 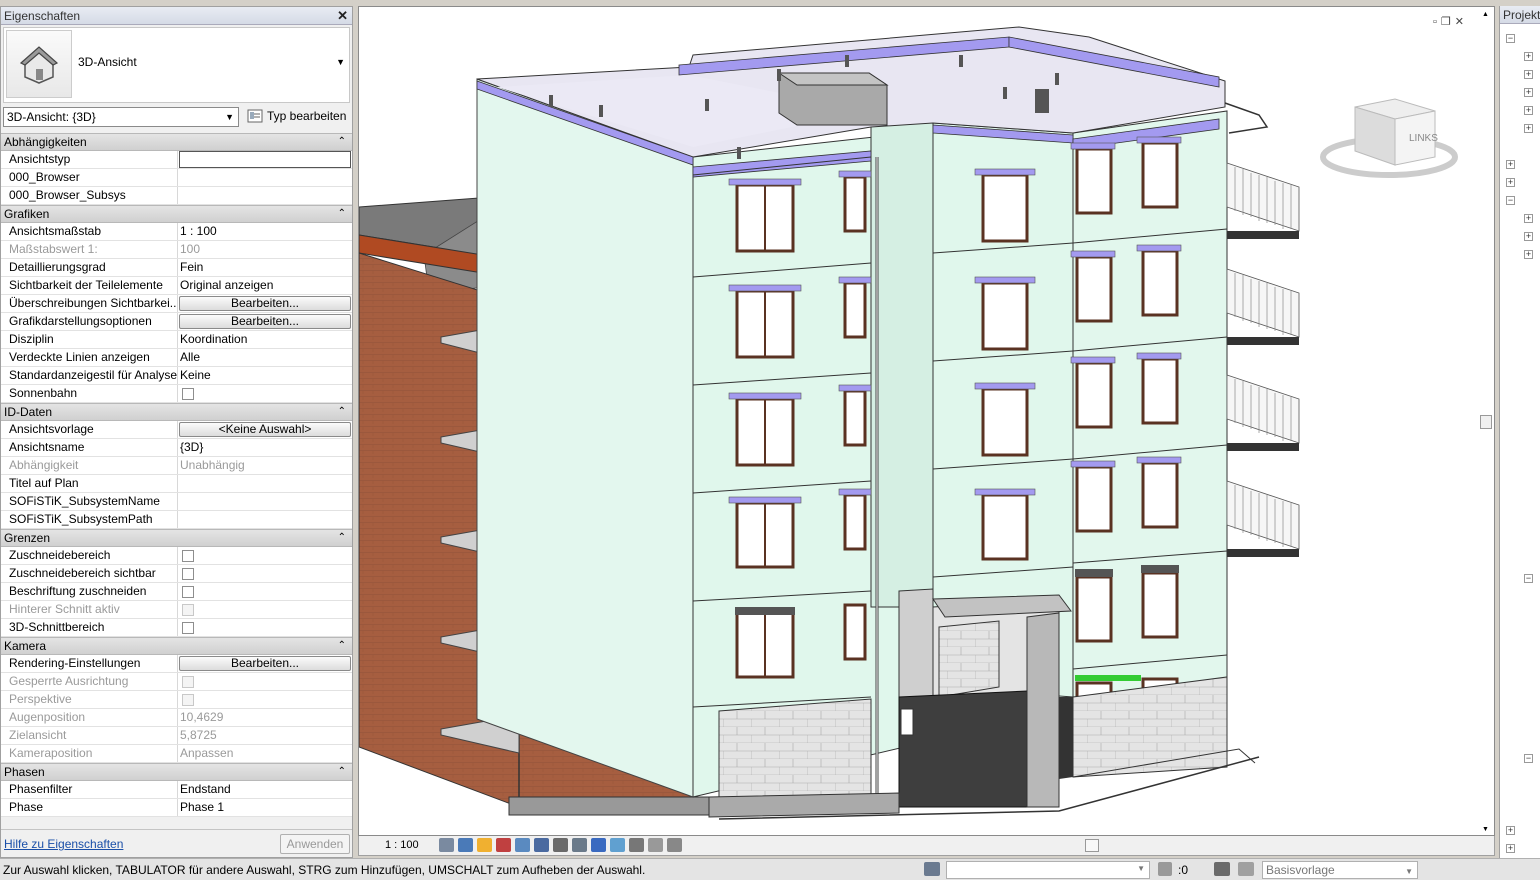 I want to click on property-value: Koordination, so click(x=265, y=339).